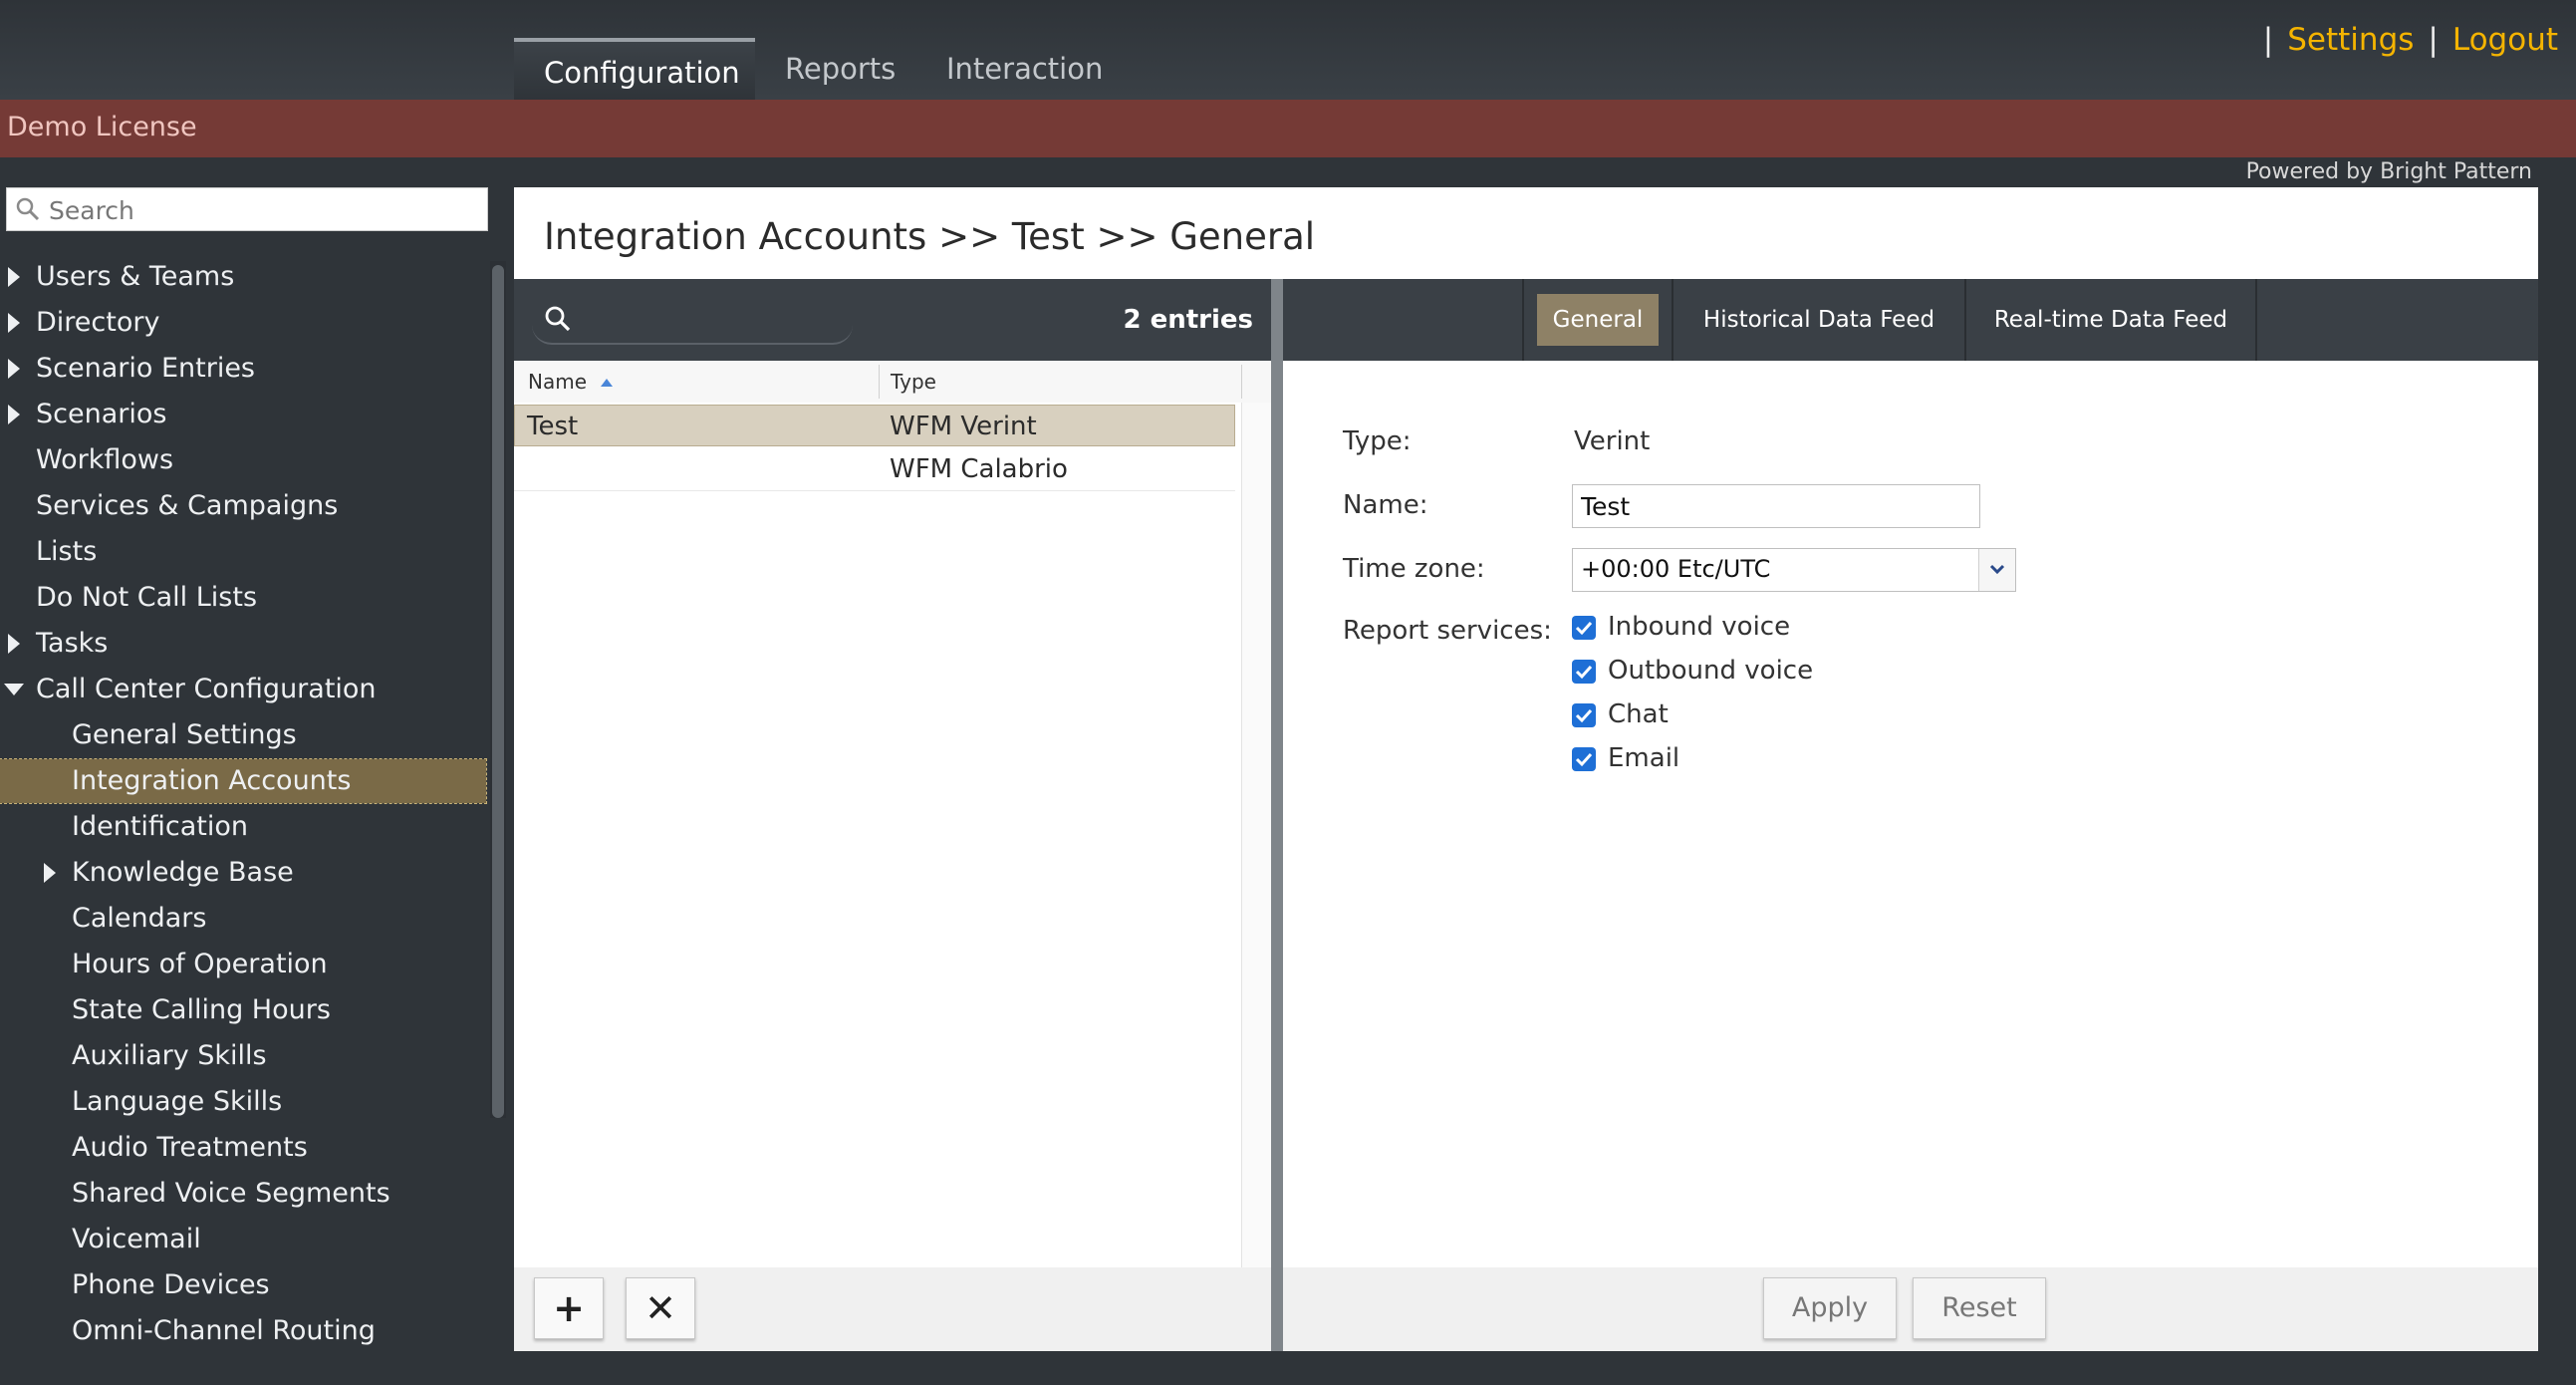 Image resolution: width=2576 pixels, height=1385 pixels. Describe the element at coordinates (98, 322) in the screenshot. I see `sidebar-item-label: Directory` at that location.